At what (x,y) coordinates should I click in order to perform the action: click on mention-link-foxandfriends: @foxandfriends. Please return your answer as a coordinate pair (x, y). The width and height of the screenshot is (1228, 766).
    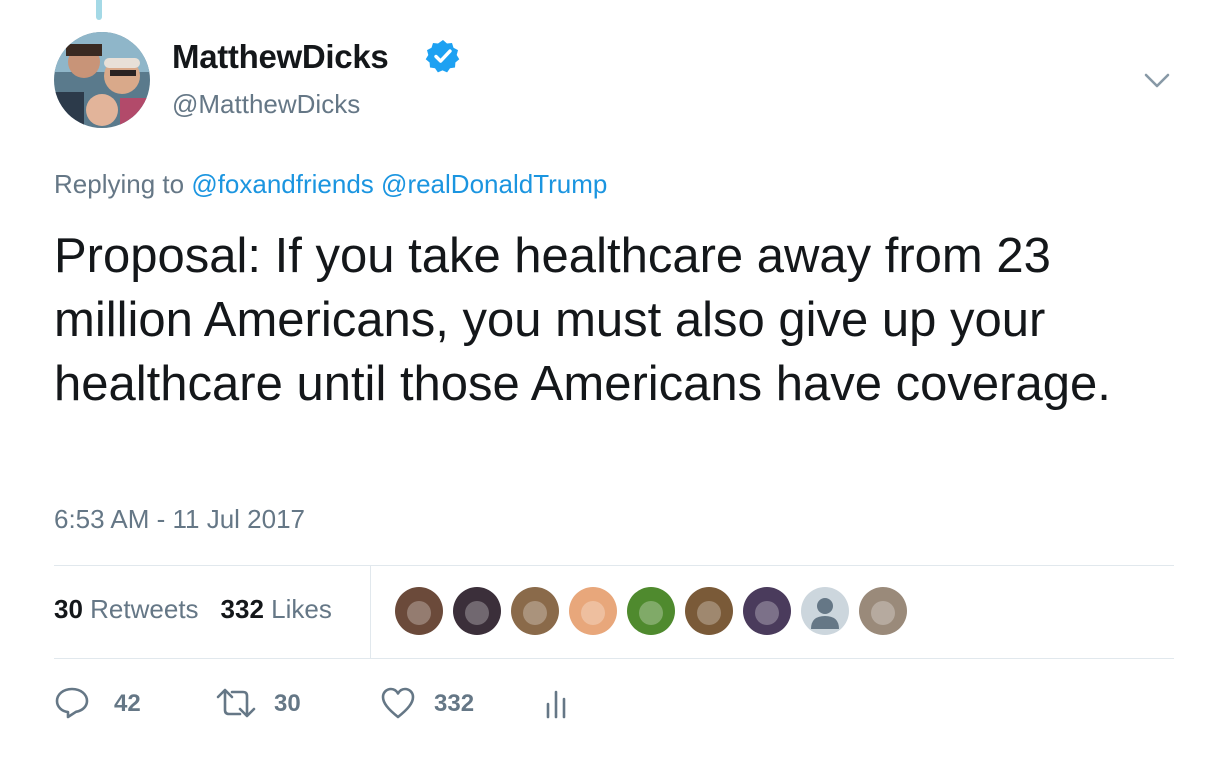
    Looking at the image, I should click on (282, 184).